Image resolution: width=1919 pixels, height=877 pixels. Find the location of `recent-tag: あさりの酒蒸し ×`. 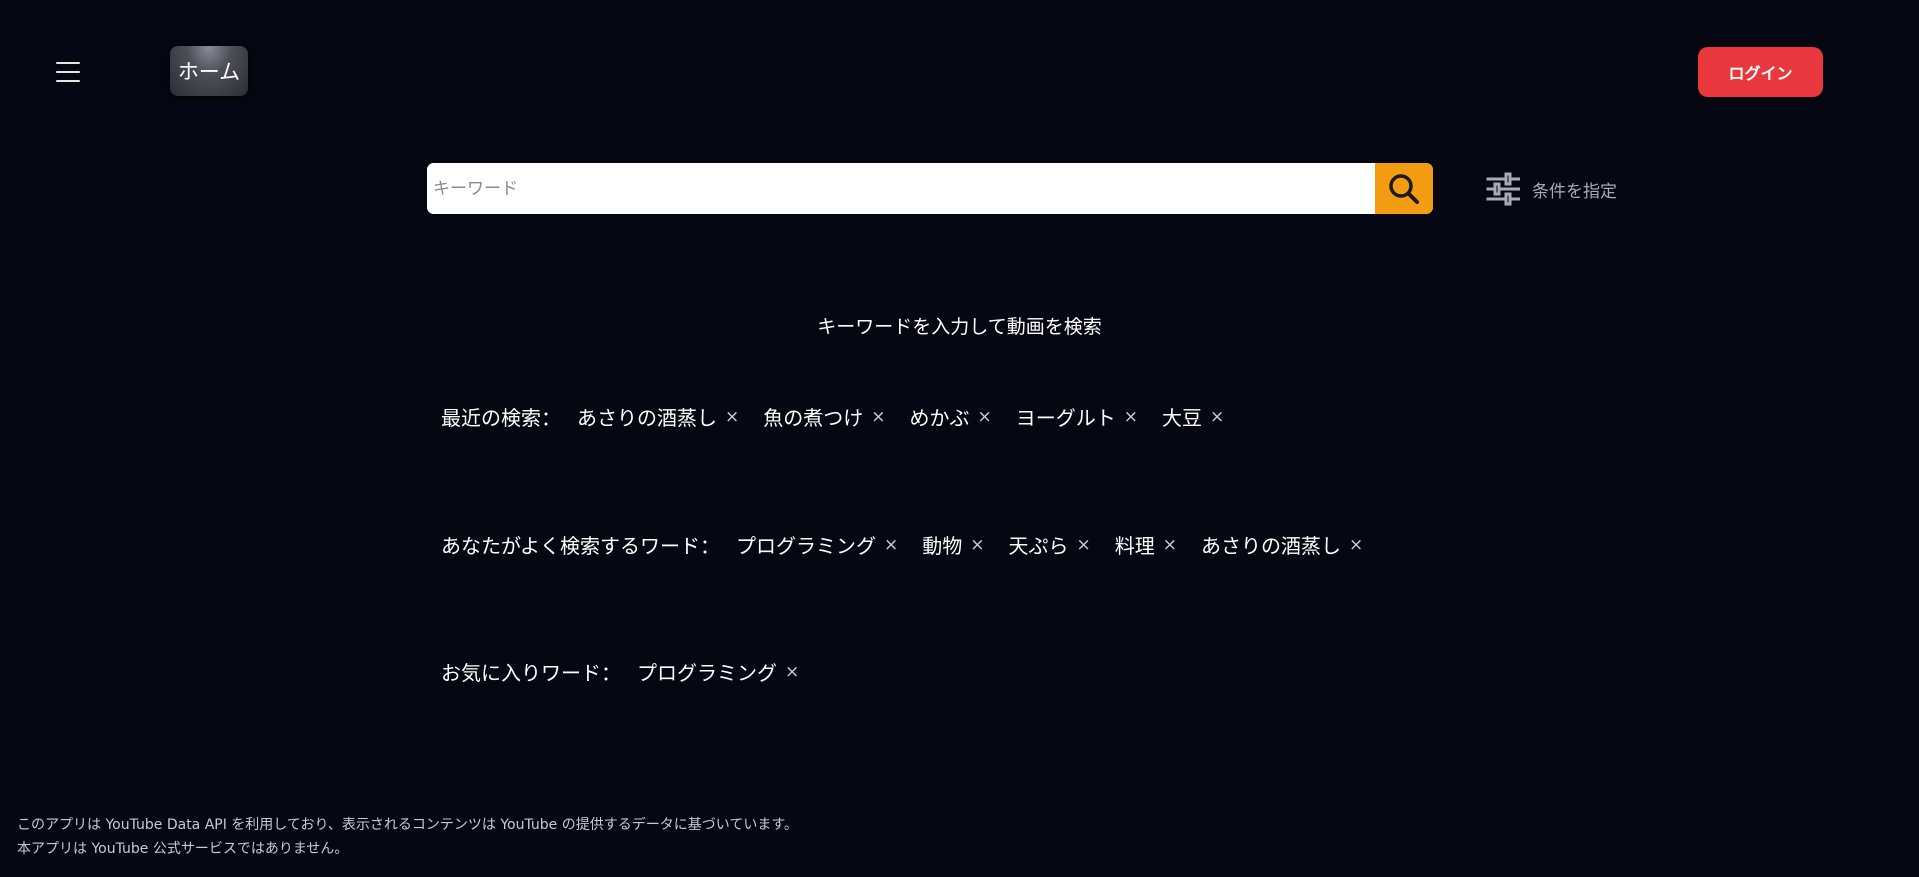

recent-tag: あさりの酒蒸し × is located at coordinates (658, 416).